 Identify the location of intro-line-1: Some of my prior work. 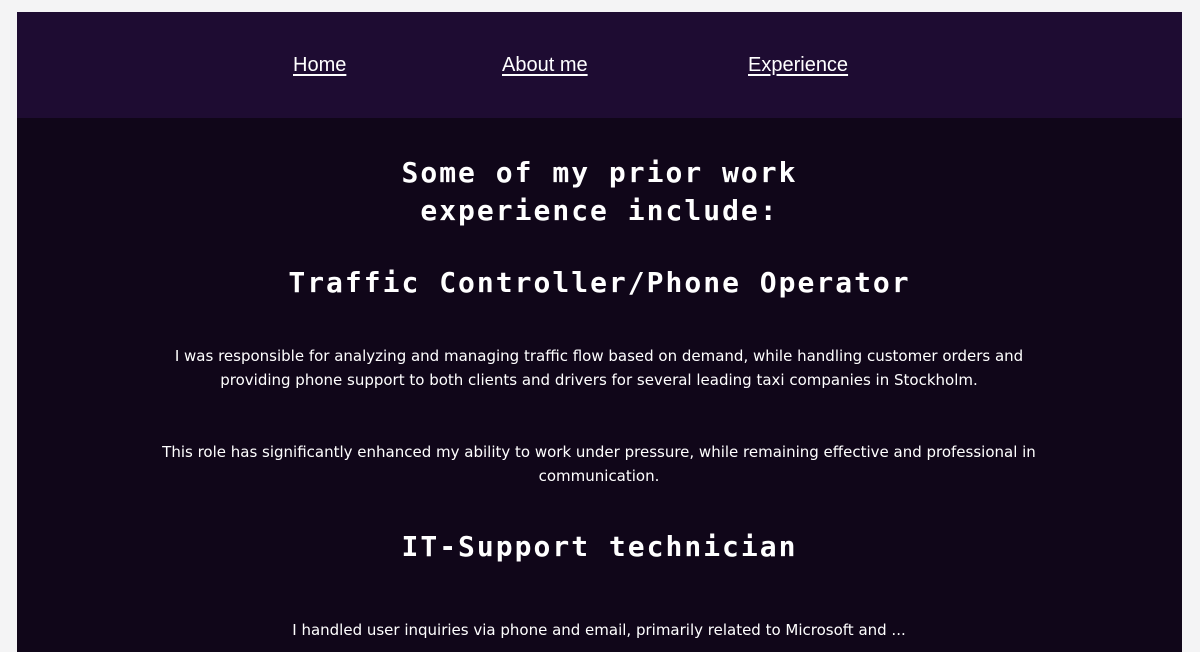
(599, 172).